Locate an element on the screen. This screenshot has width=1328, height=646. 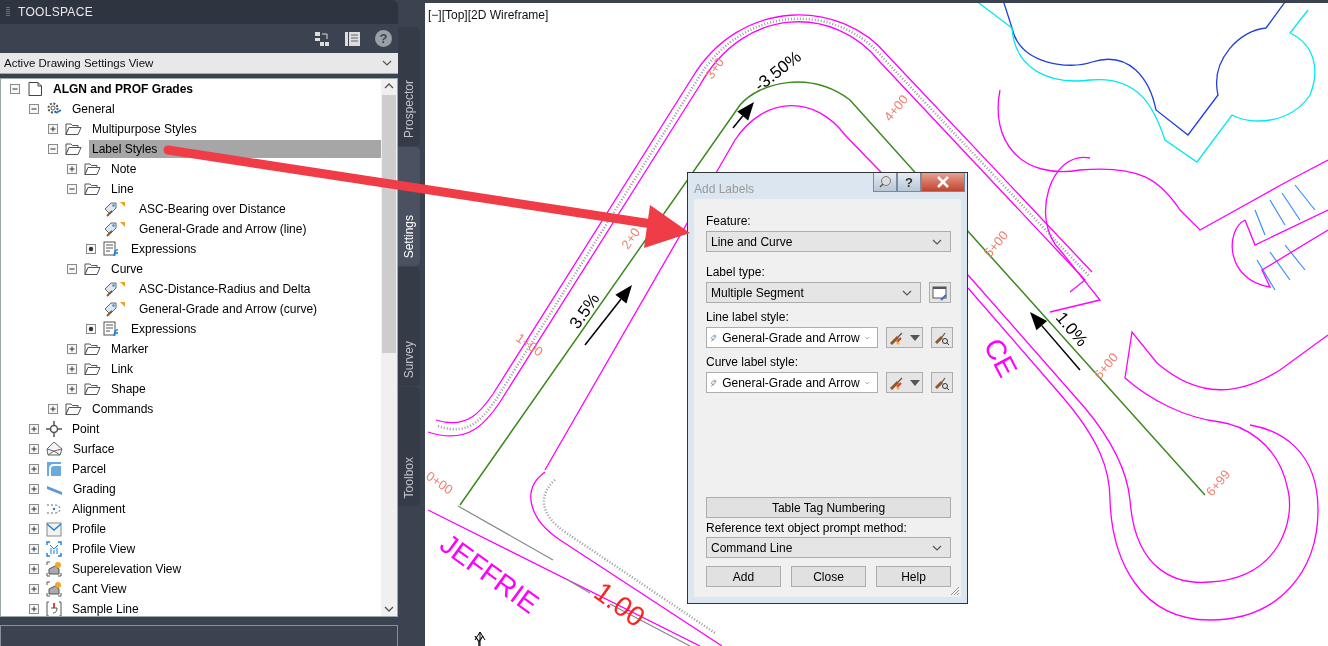
grip-icon is located at coordinates (8, 11).